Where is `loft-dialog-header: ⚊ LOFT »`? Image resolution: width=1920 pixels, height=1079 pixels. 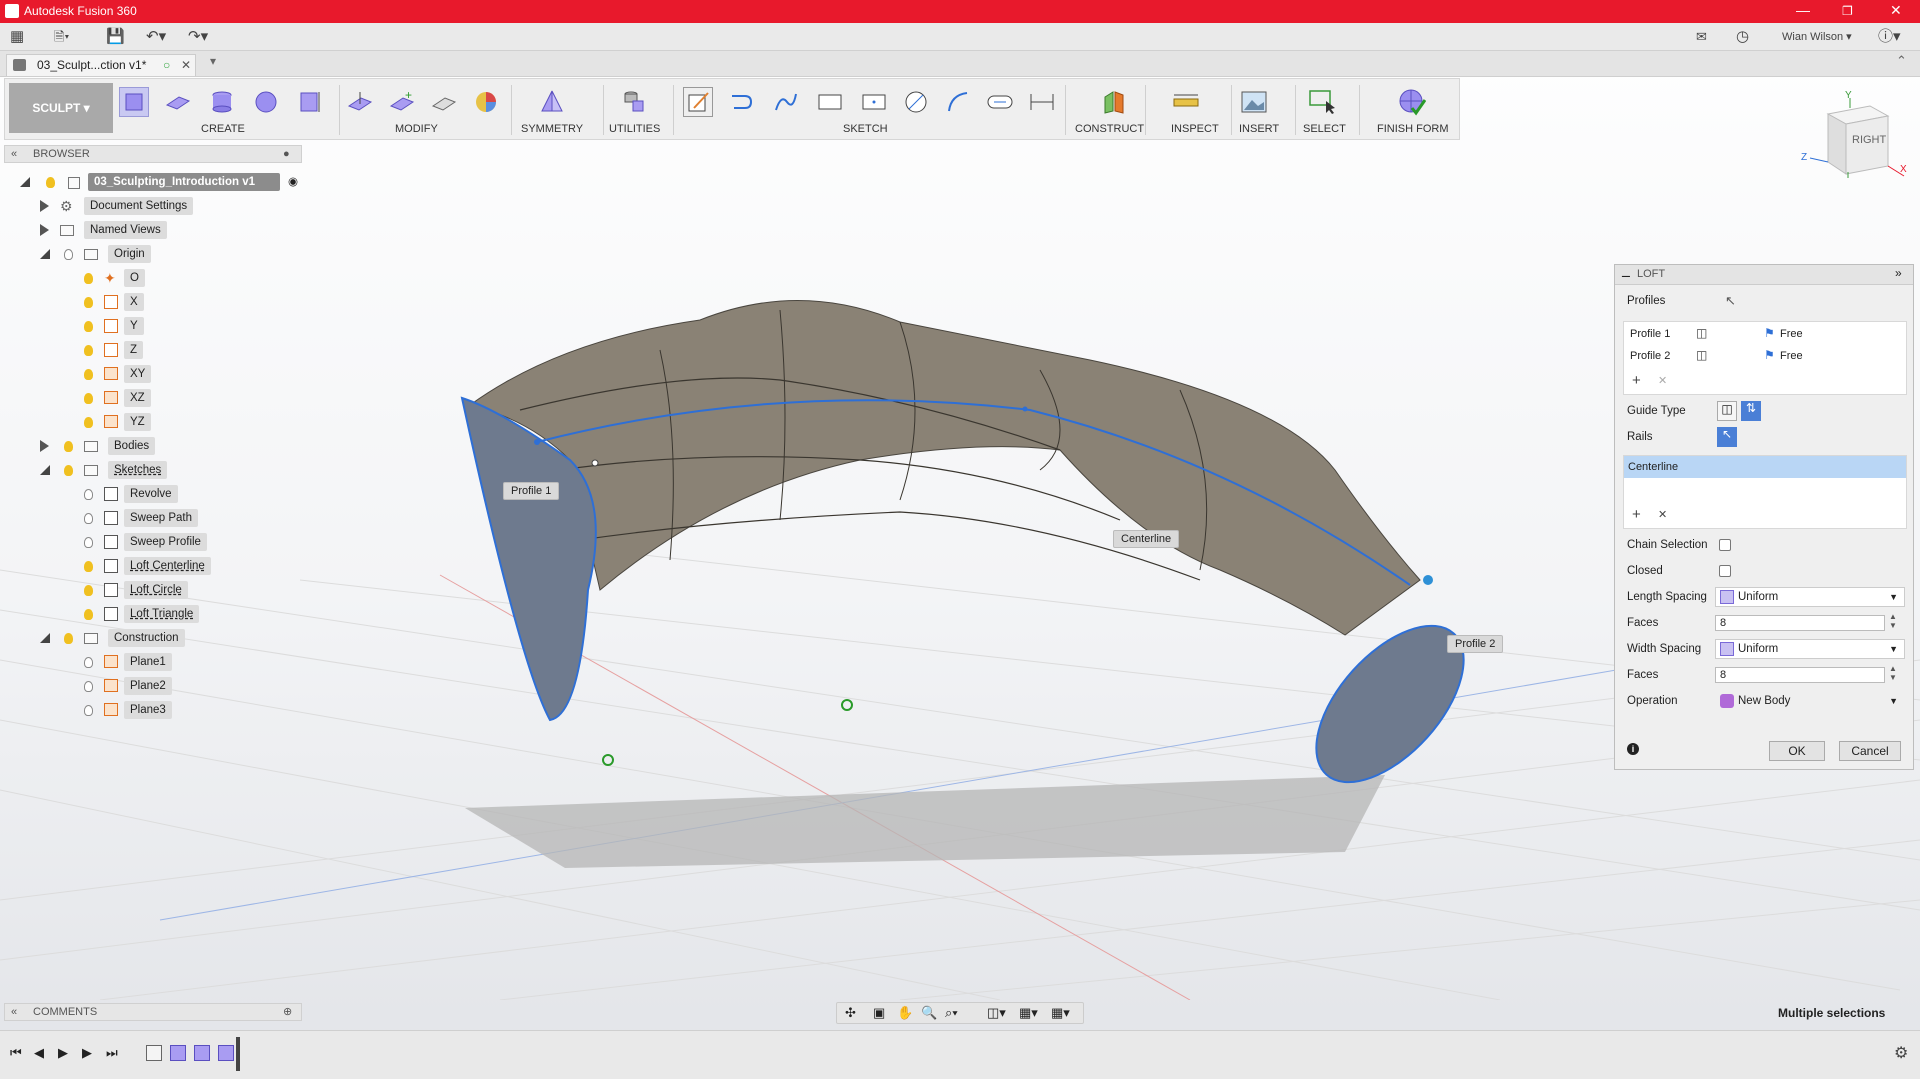
loft-dialog-header: ⚊ LOFT » is located at coordinates (1764, 275).